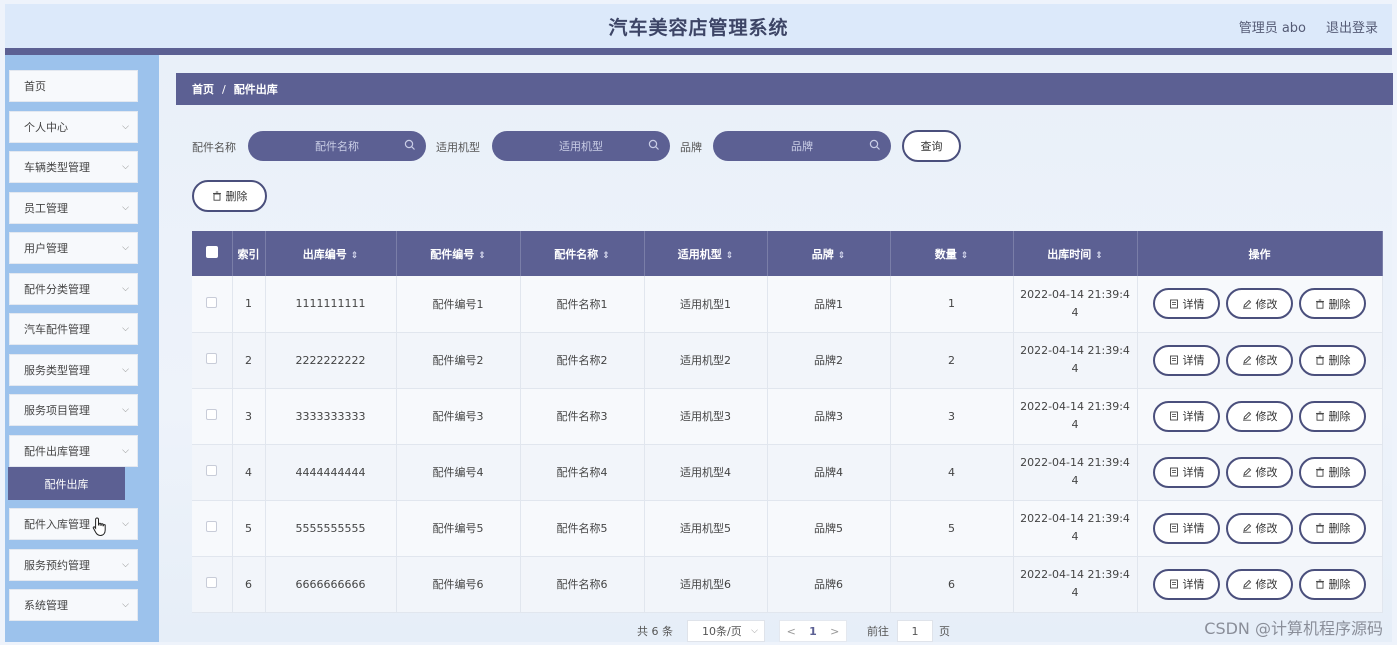 This screenshot has height=645, width=1397. What do you see at coordinates (813, 631) in the screenshot?
I see `current-page: 1` at bounding box center [813, 631].